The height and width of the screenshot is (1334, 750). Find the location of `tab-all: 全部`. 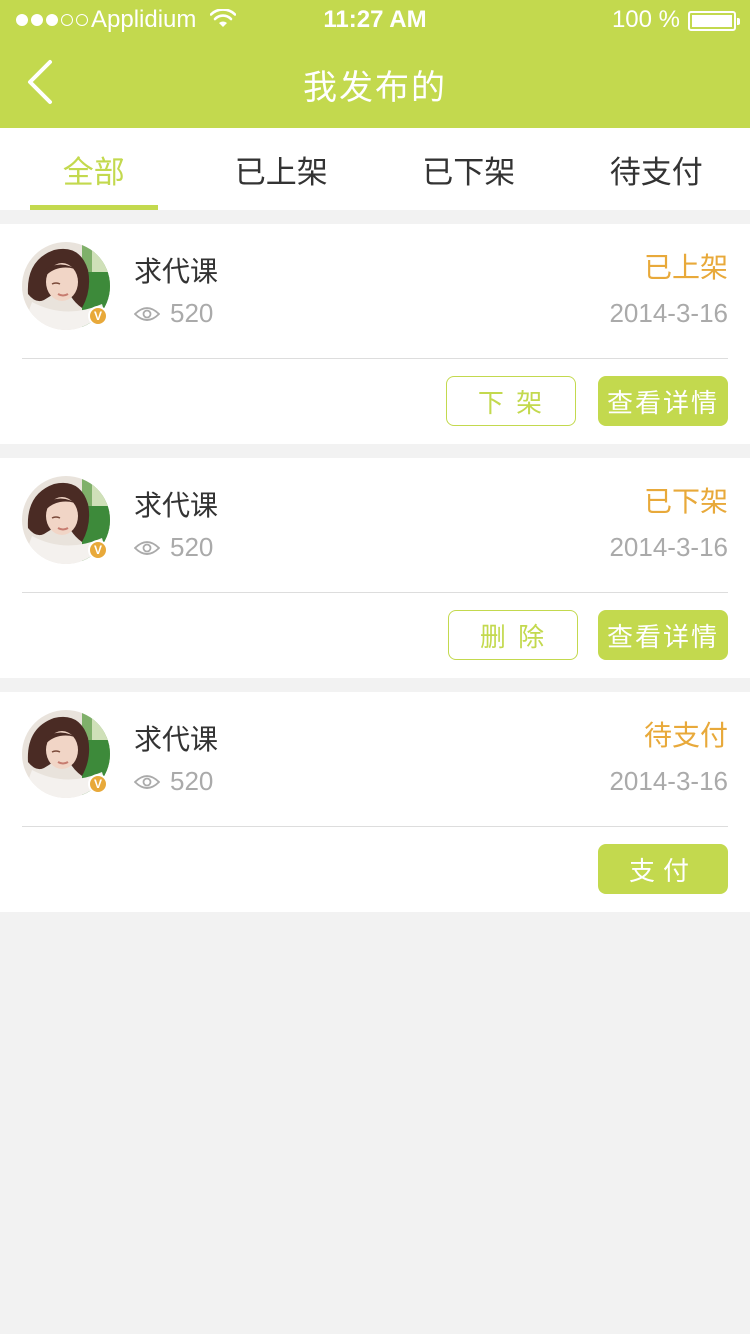

tab-all: 全部 is located at coordinates (94, 169).